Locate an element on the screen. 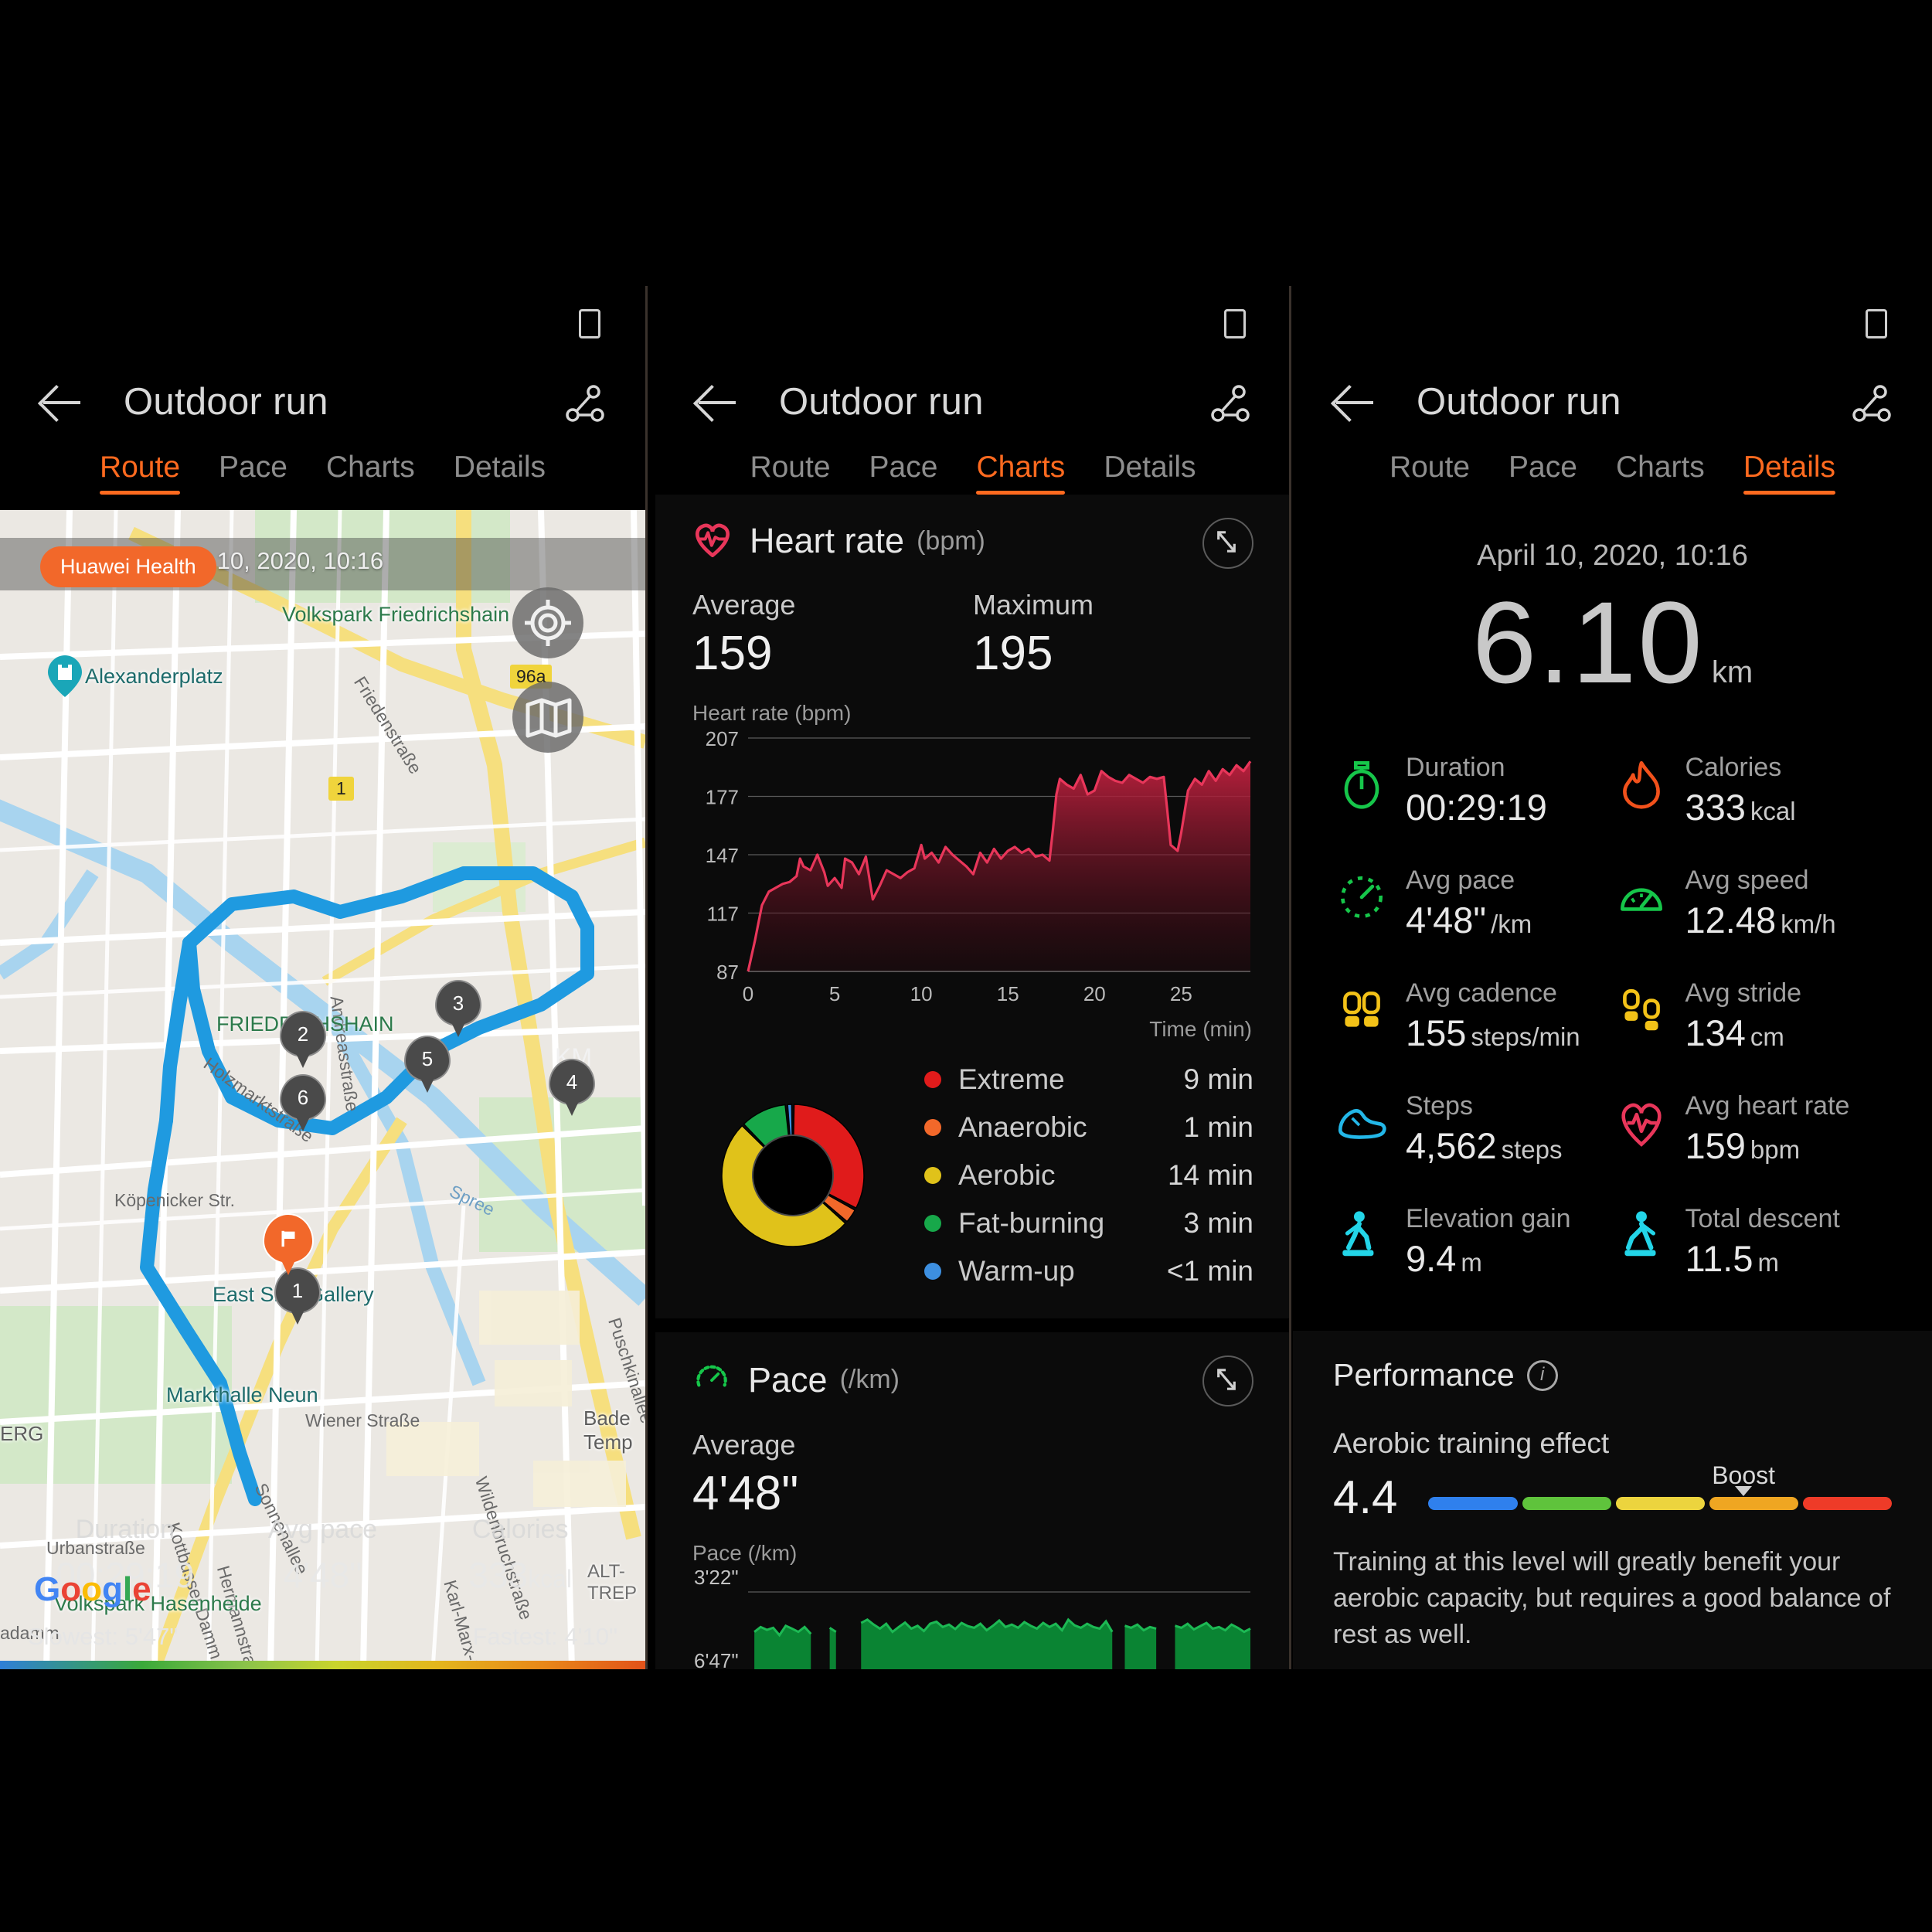  route-marker-5: 5 is located at coordinates (428, 1064).